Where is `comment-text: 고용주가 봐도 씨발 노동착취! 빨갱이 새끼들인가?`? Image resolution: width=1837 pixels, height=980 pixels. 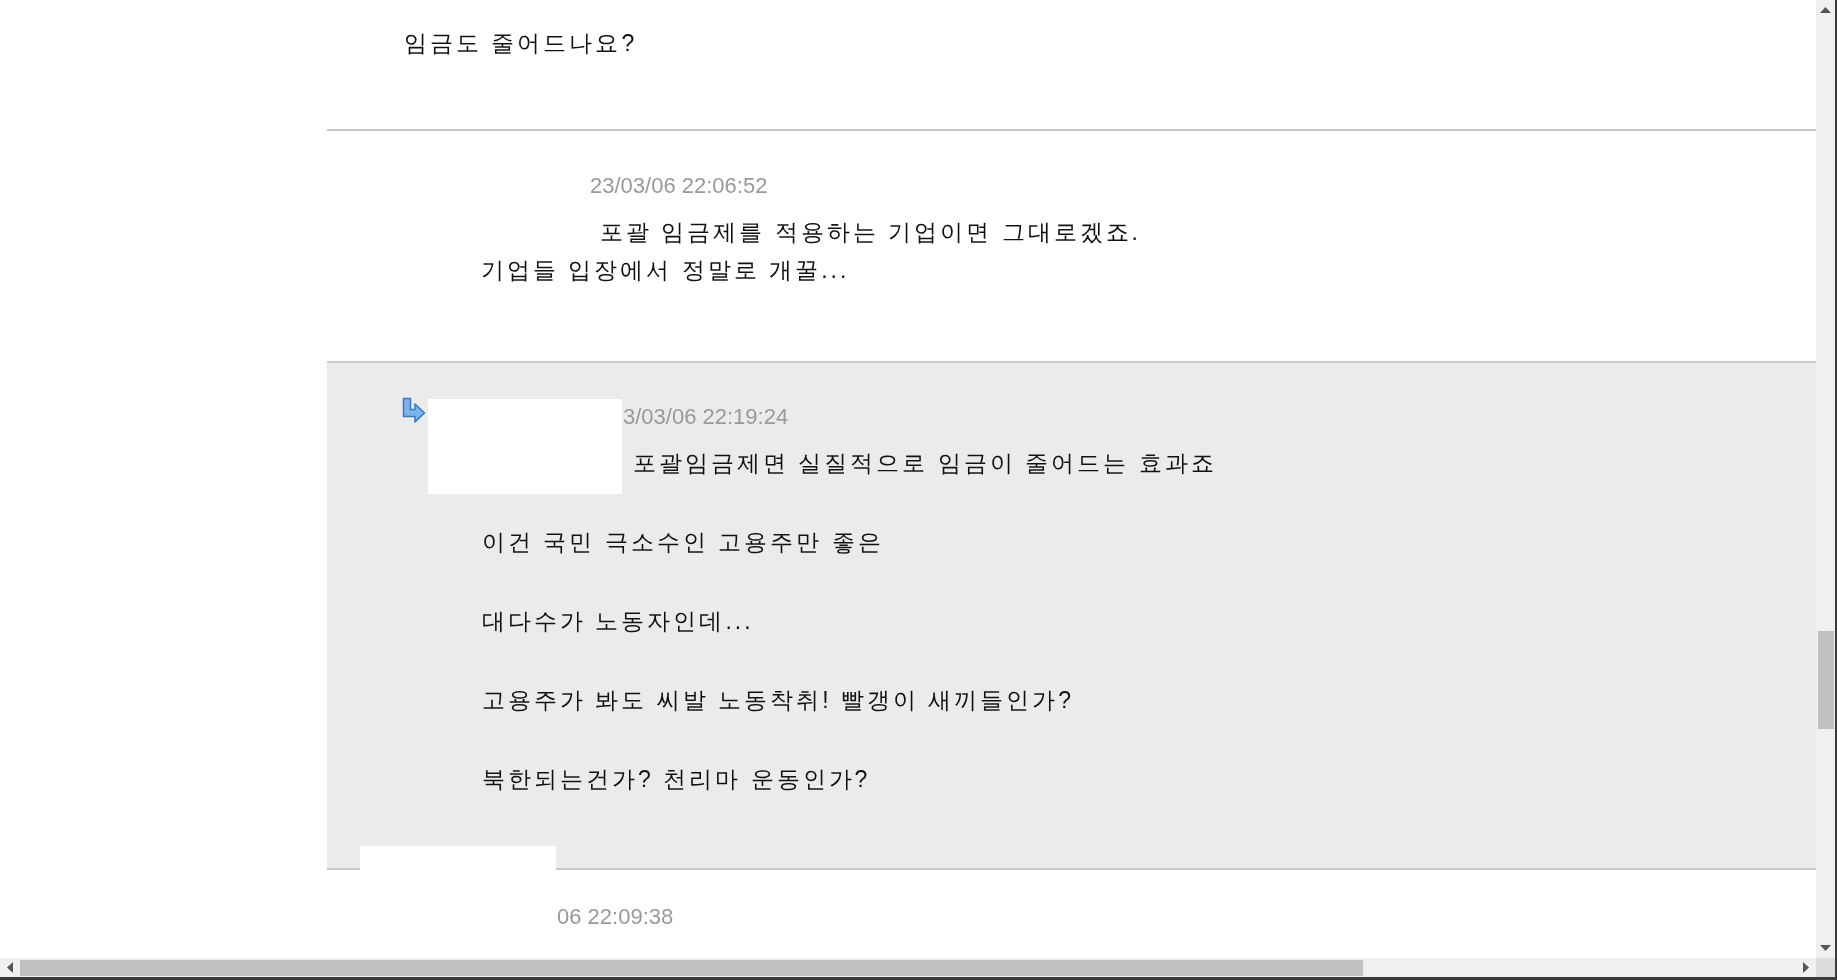 comment-text: 고용주가 봐도 씨발 노동착취! 빨갱이 새끼들인가? is located at coordinates (778, 700).